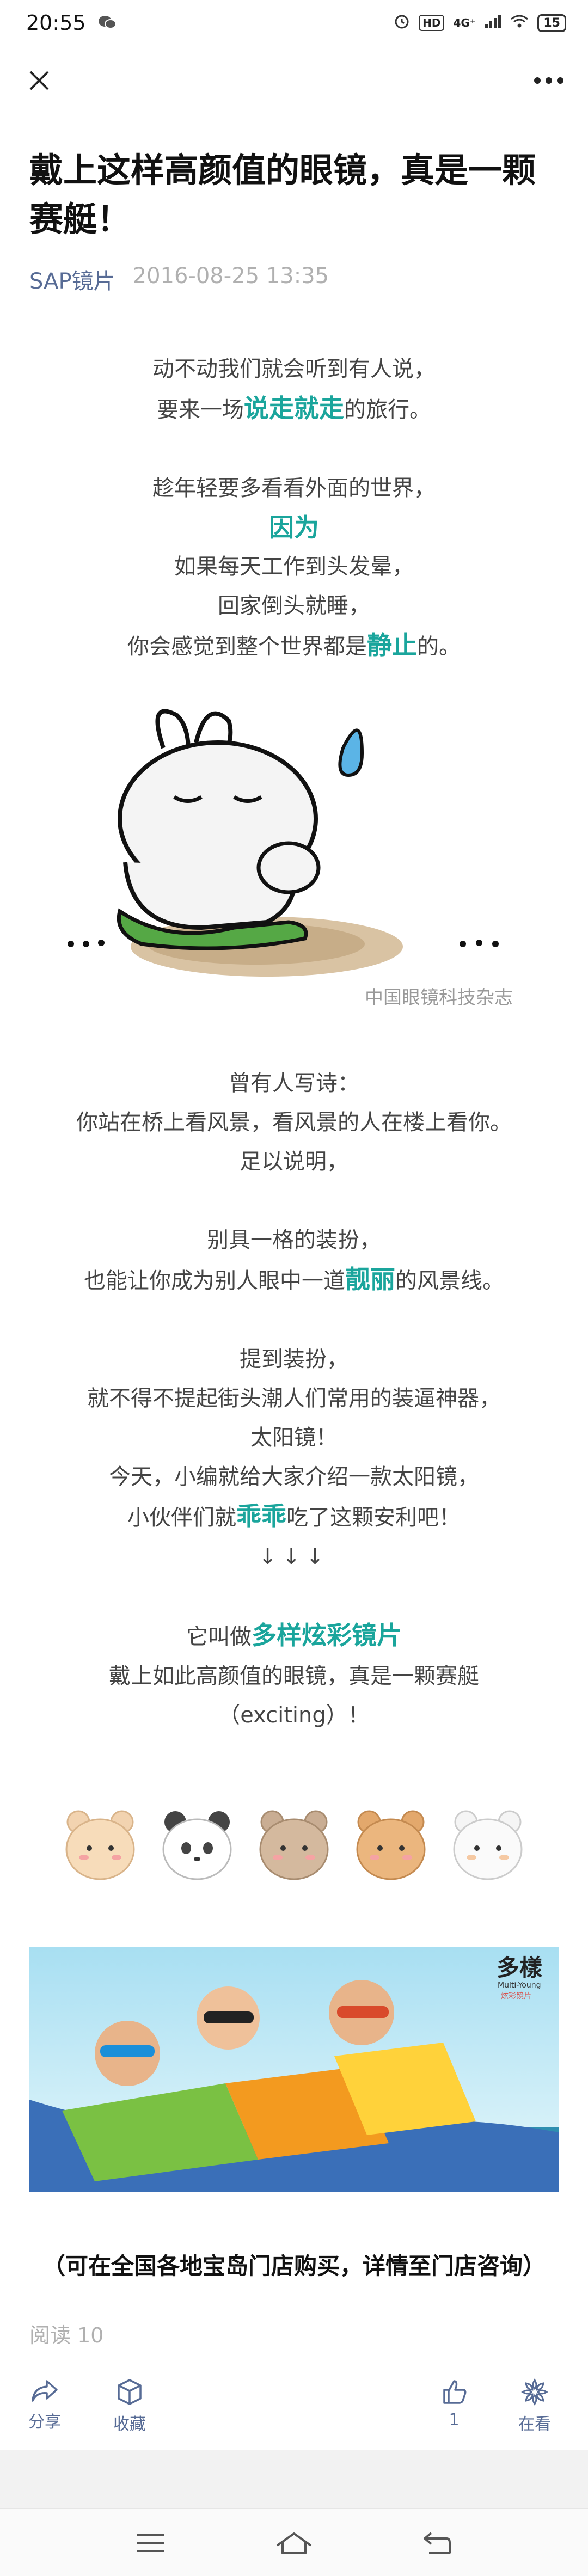 This screenshot has height=2576, width=588. What do you see at coordinates (464, 22) in the screenshot?
I see `network-label: 4G⁺` at bounding box center [464, 22].